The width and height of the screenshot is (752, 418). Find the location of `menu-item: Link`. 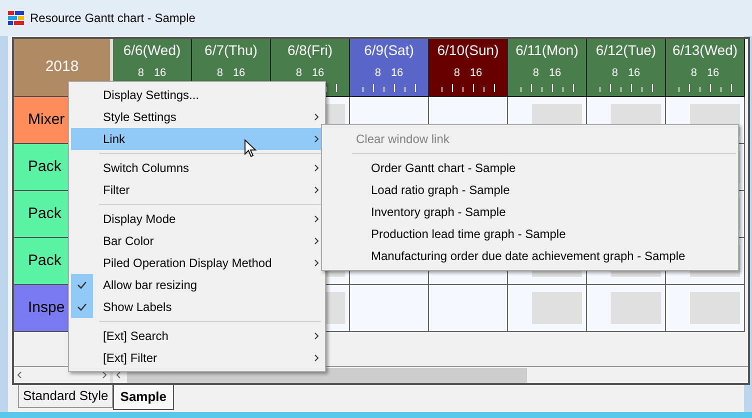

menu-item: Link is located at coordinates (197, 139).